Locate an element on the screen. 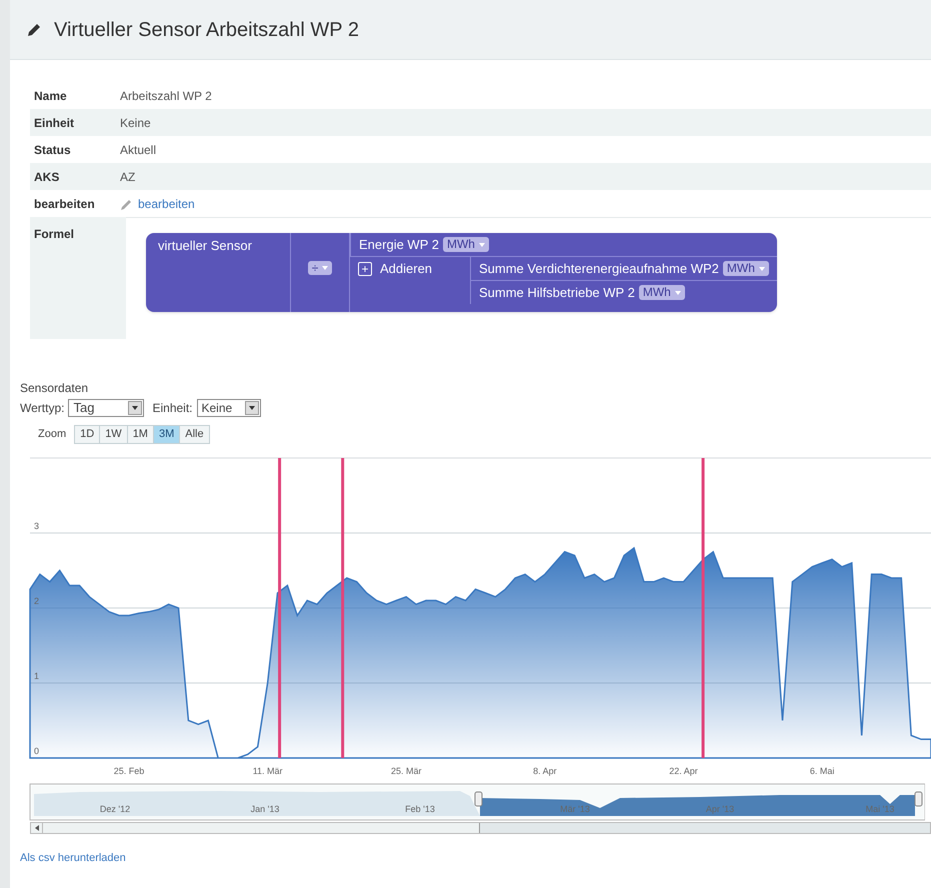  sensor-name: Summe Verdichterenergieaufnahme WP2 is located at coordinates (599, 269).